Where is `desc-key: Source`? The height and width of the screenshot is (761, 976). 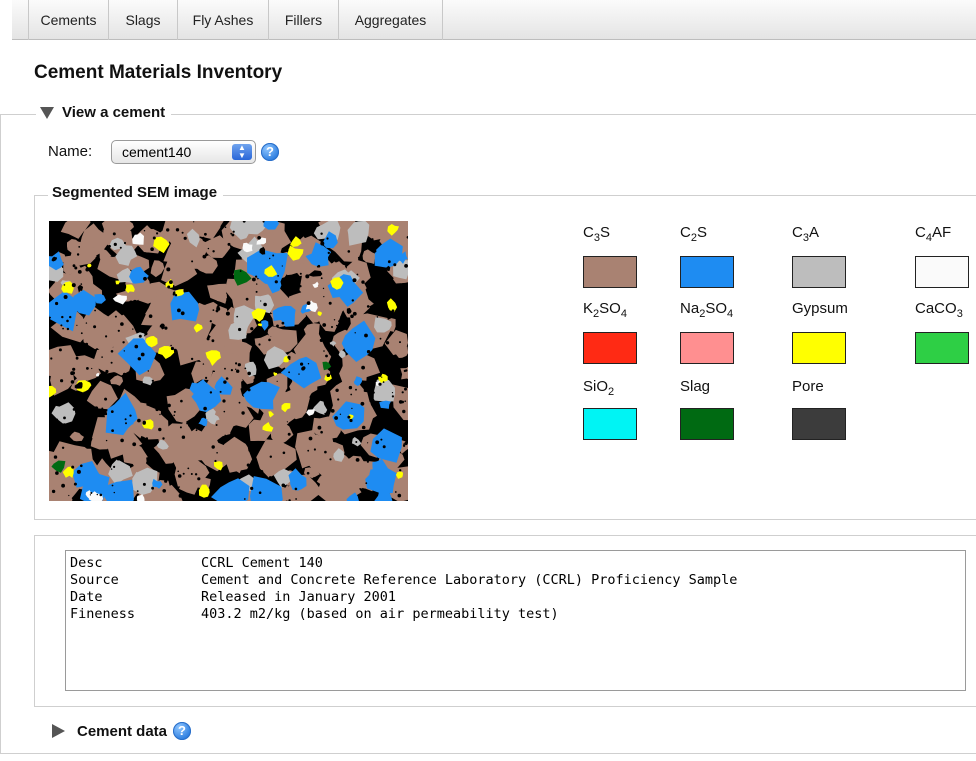 desc-key: Source is located at coordinates (94, 580).